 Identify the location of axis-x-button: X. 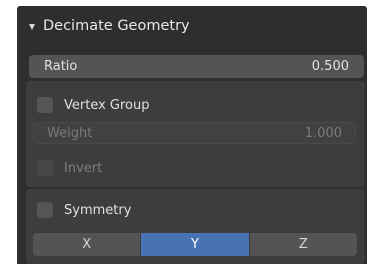
(86, 244).